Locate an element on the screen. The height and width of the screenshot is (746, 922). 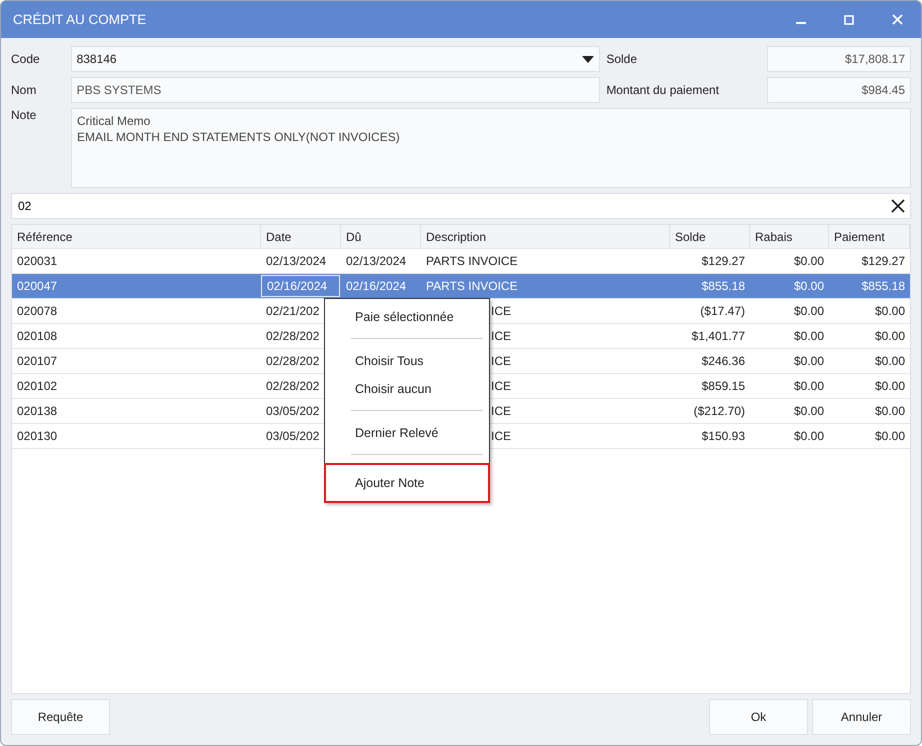
column-header: Paiement is located at coordinates (869, 236).